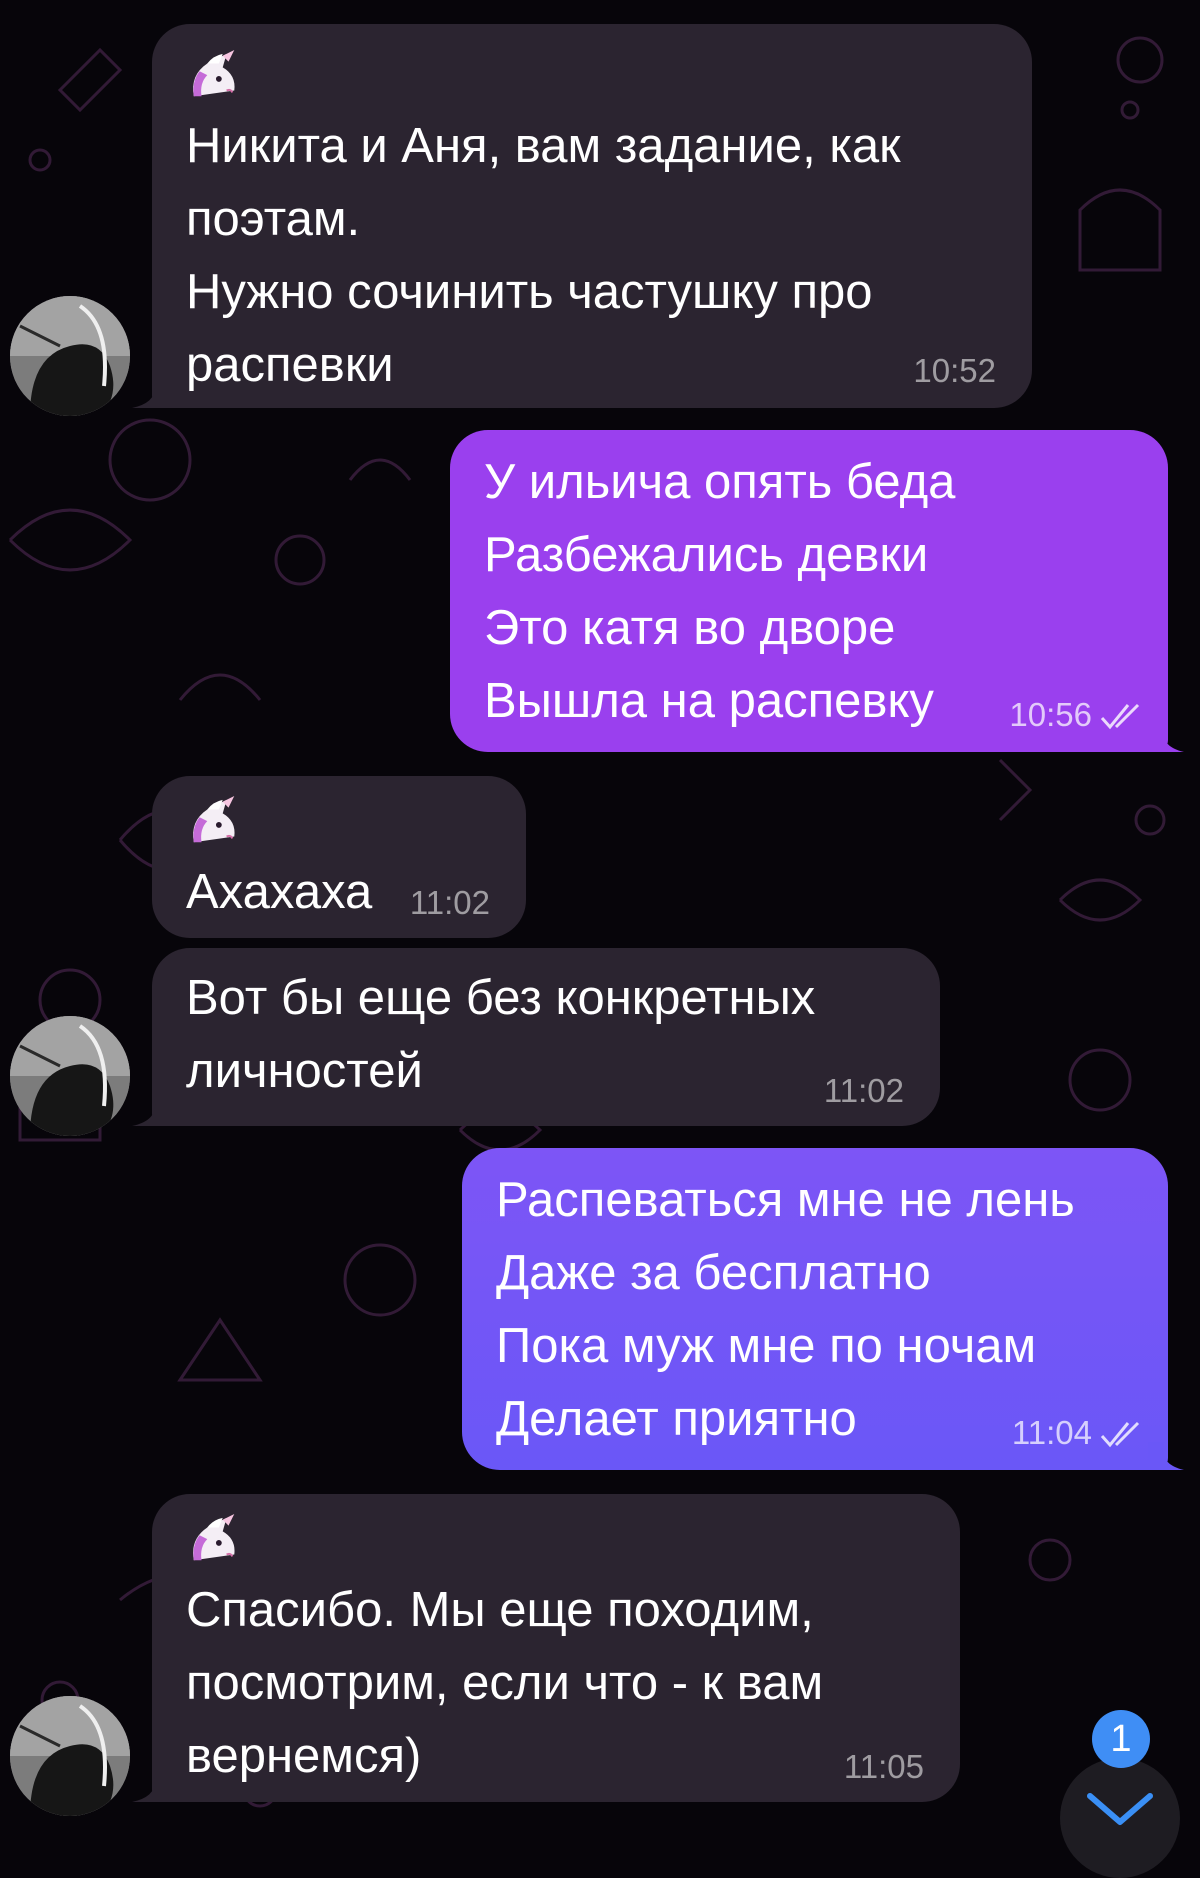 This screenshot has width=1200, height=1878. Describe the element at coordinates (339, 857) in the screenshot. I see `message-bubble-incoming: Ахахаха 11:02` at that location.